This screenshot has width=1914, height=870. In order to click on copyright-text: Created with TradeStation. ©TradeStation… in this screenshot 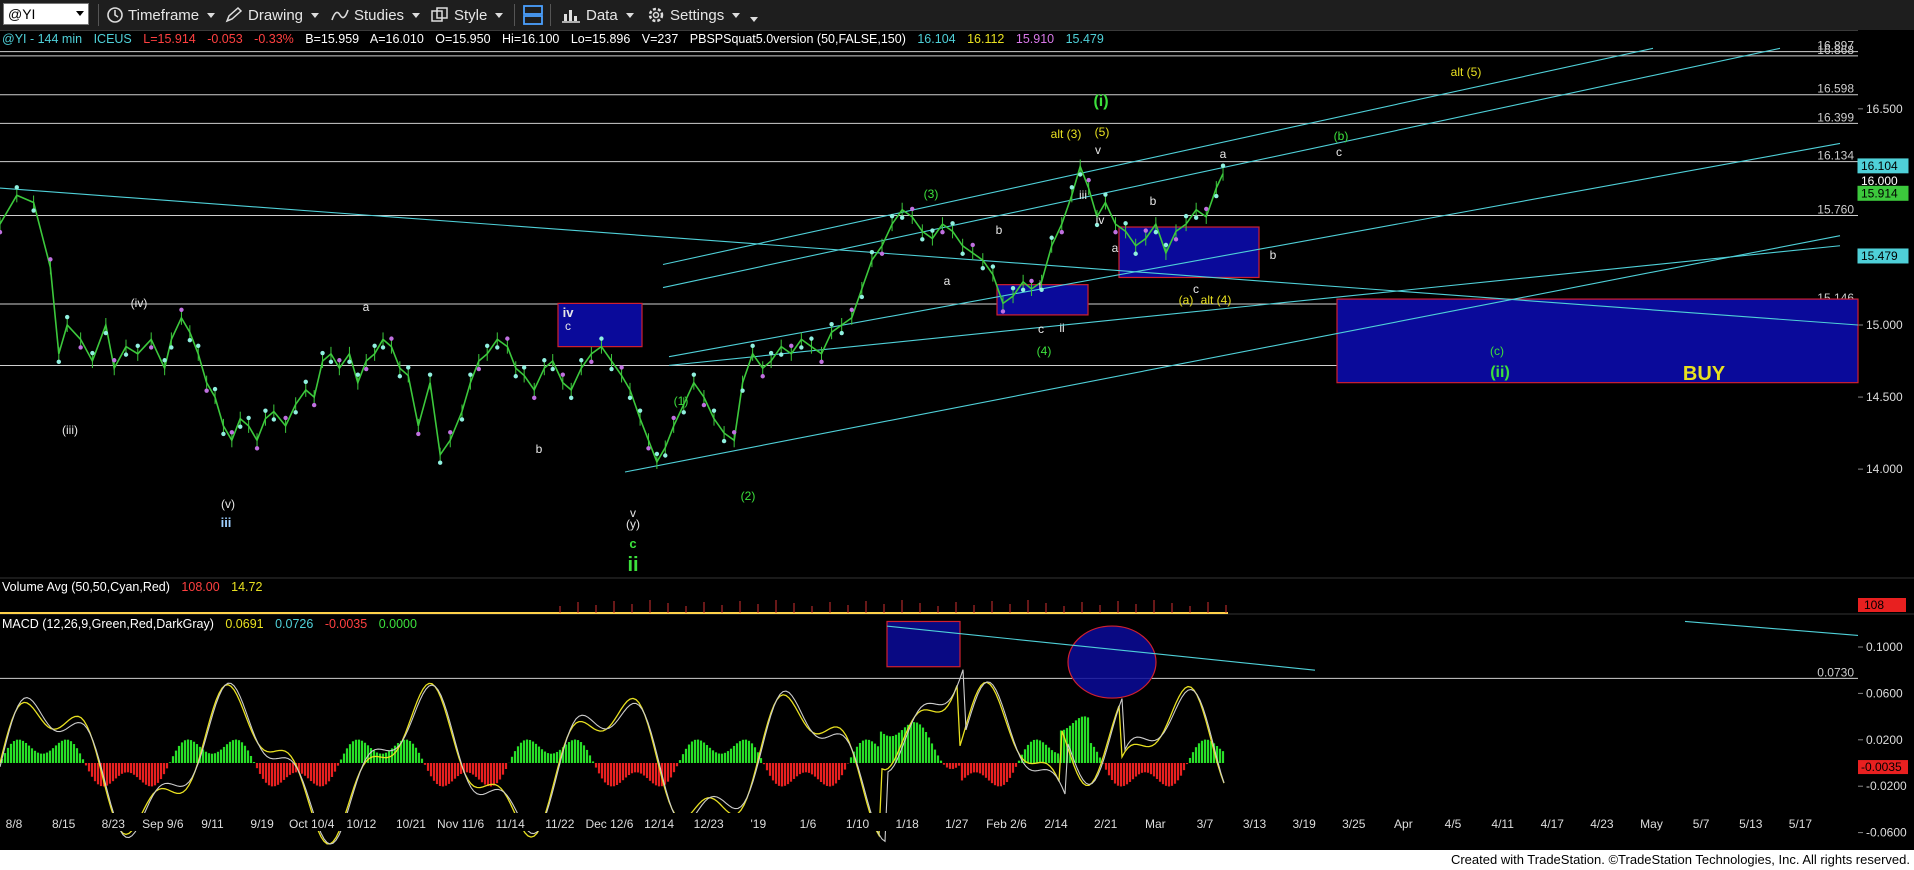, I will do `click(1680, 859)`.